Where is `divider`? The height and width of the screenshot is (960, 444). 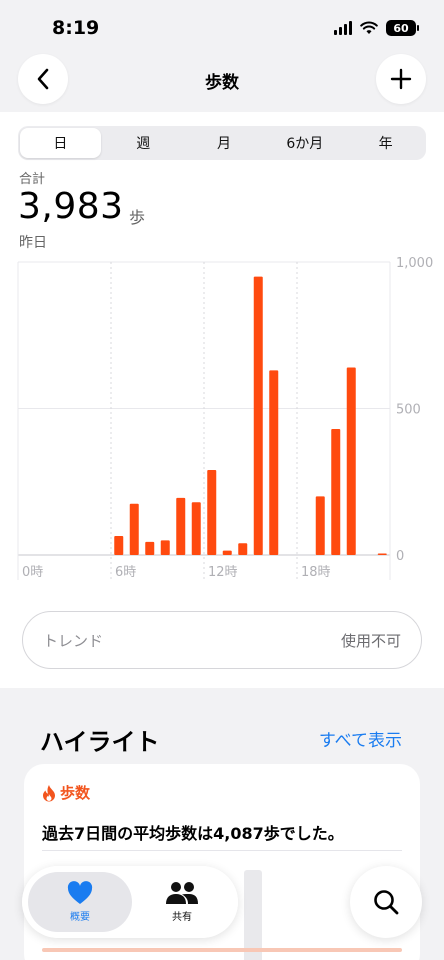
divider is located at coordinates (222, 850).